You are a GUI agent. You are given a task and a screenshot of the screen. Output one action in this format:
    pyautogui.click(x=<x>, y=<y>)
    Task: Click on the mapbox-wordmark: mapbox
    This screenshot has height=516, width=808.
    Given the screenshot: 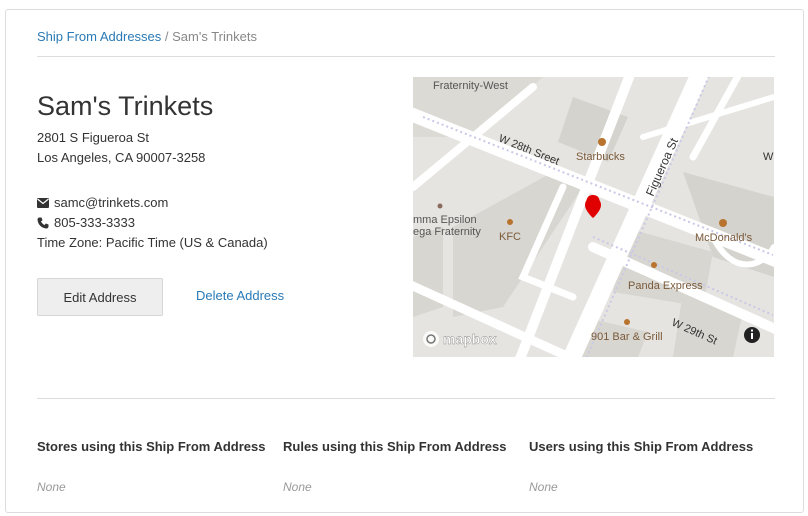 What is the action you would take?
    pyautogui.click(x=470, y=339)
    